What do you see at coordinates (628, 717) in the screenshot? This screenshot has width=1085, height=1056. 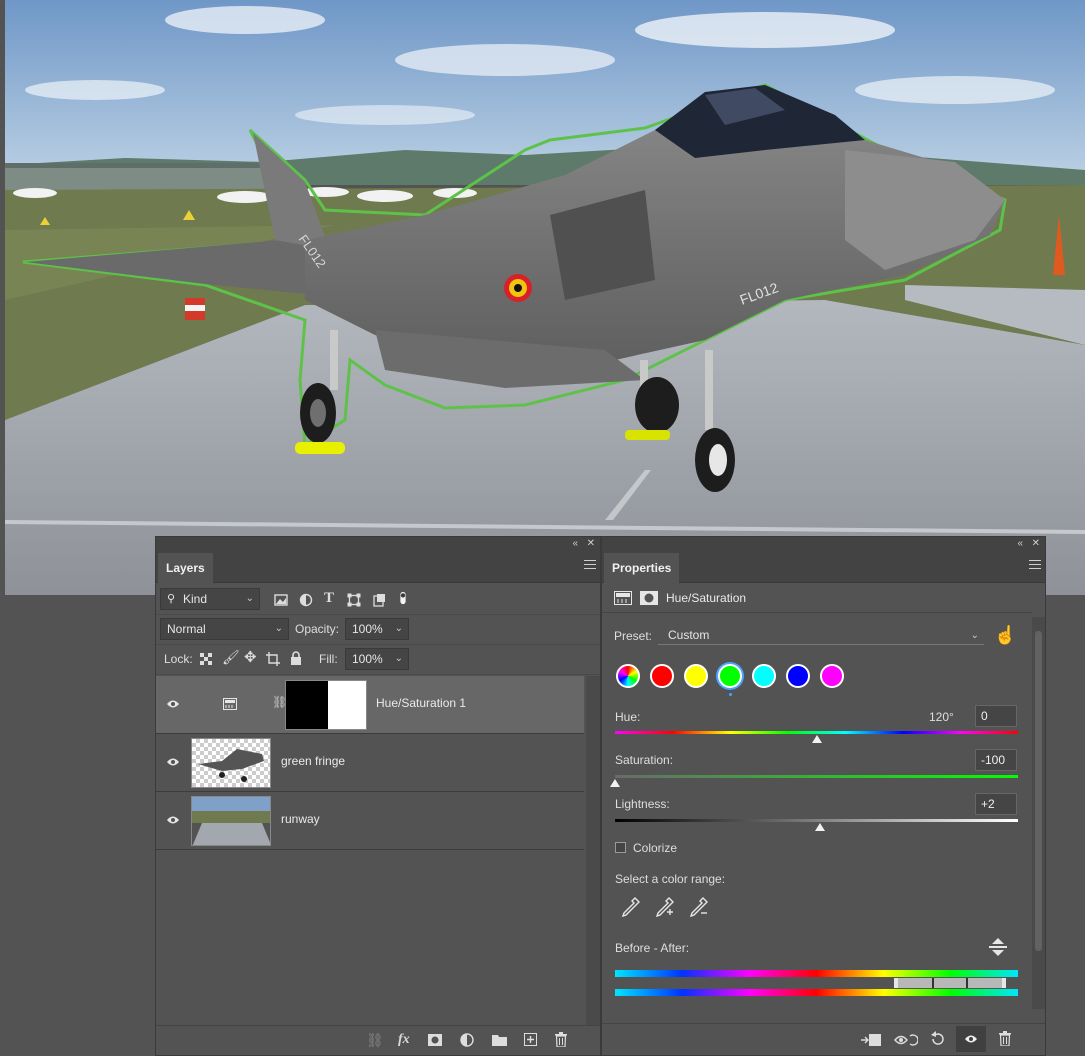 I see `hue-label: Hue:` at bounding box center [628, 717].